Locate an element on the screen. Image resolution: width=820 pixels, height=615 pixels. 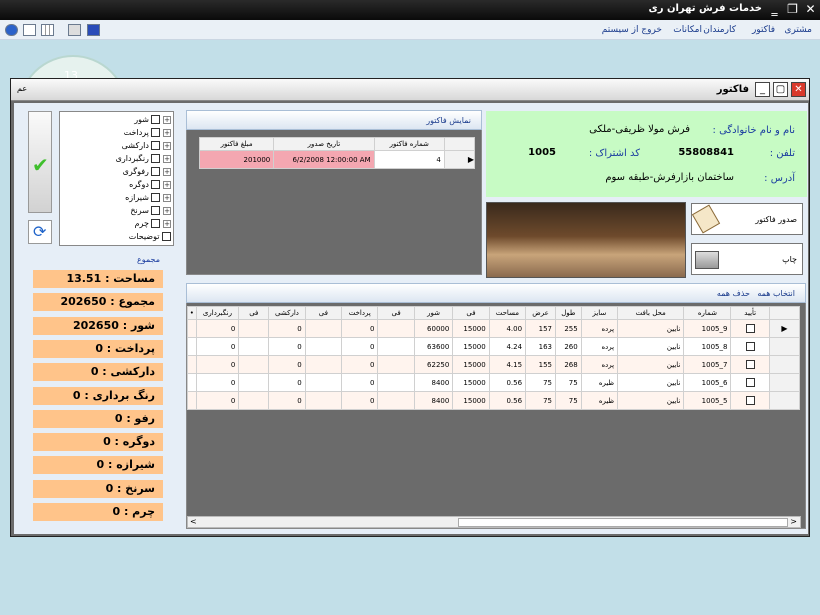
detail-cell: 4.24 is located at coordinates (507, 346).